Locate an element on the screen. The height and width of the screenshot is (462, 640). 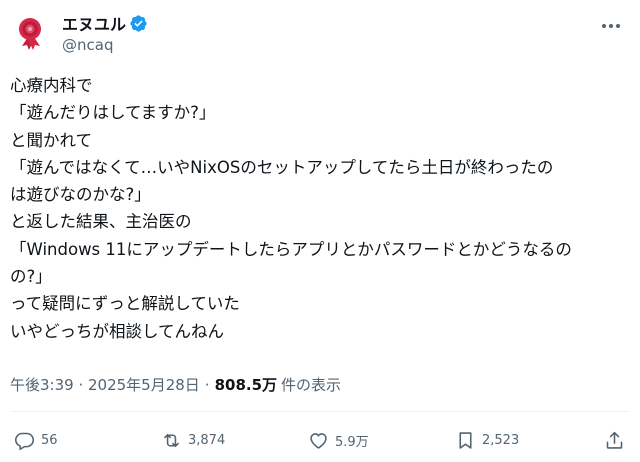
author-names: エヌユル @ncaq is located at coordinates (105, 33).